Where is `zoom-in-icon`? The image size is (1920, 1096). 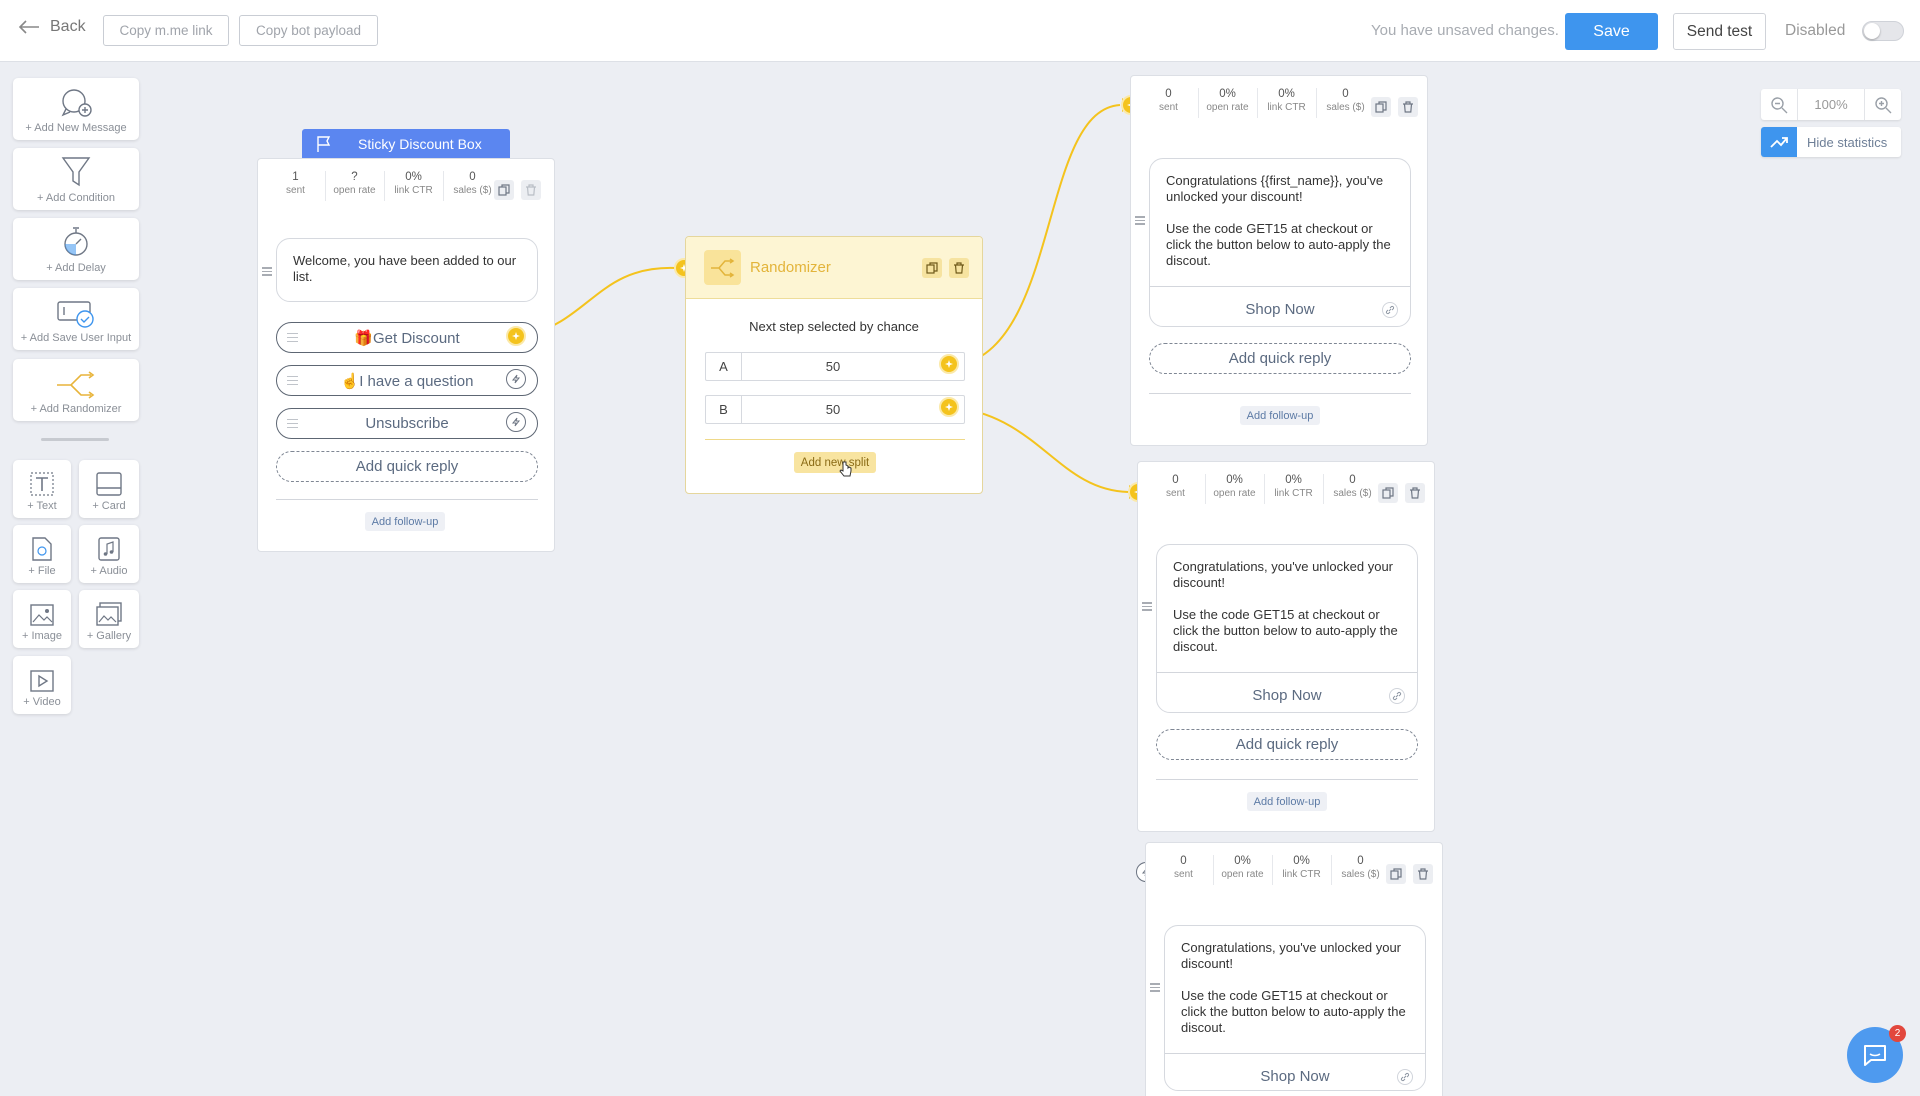
zoom-in-icon is located at coordinates (1883, 104).